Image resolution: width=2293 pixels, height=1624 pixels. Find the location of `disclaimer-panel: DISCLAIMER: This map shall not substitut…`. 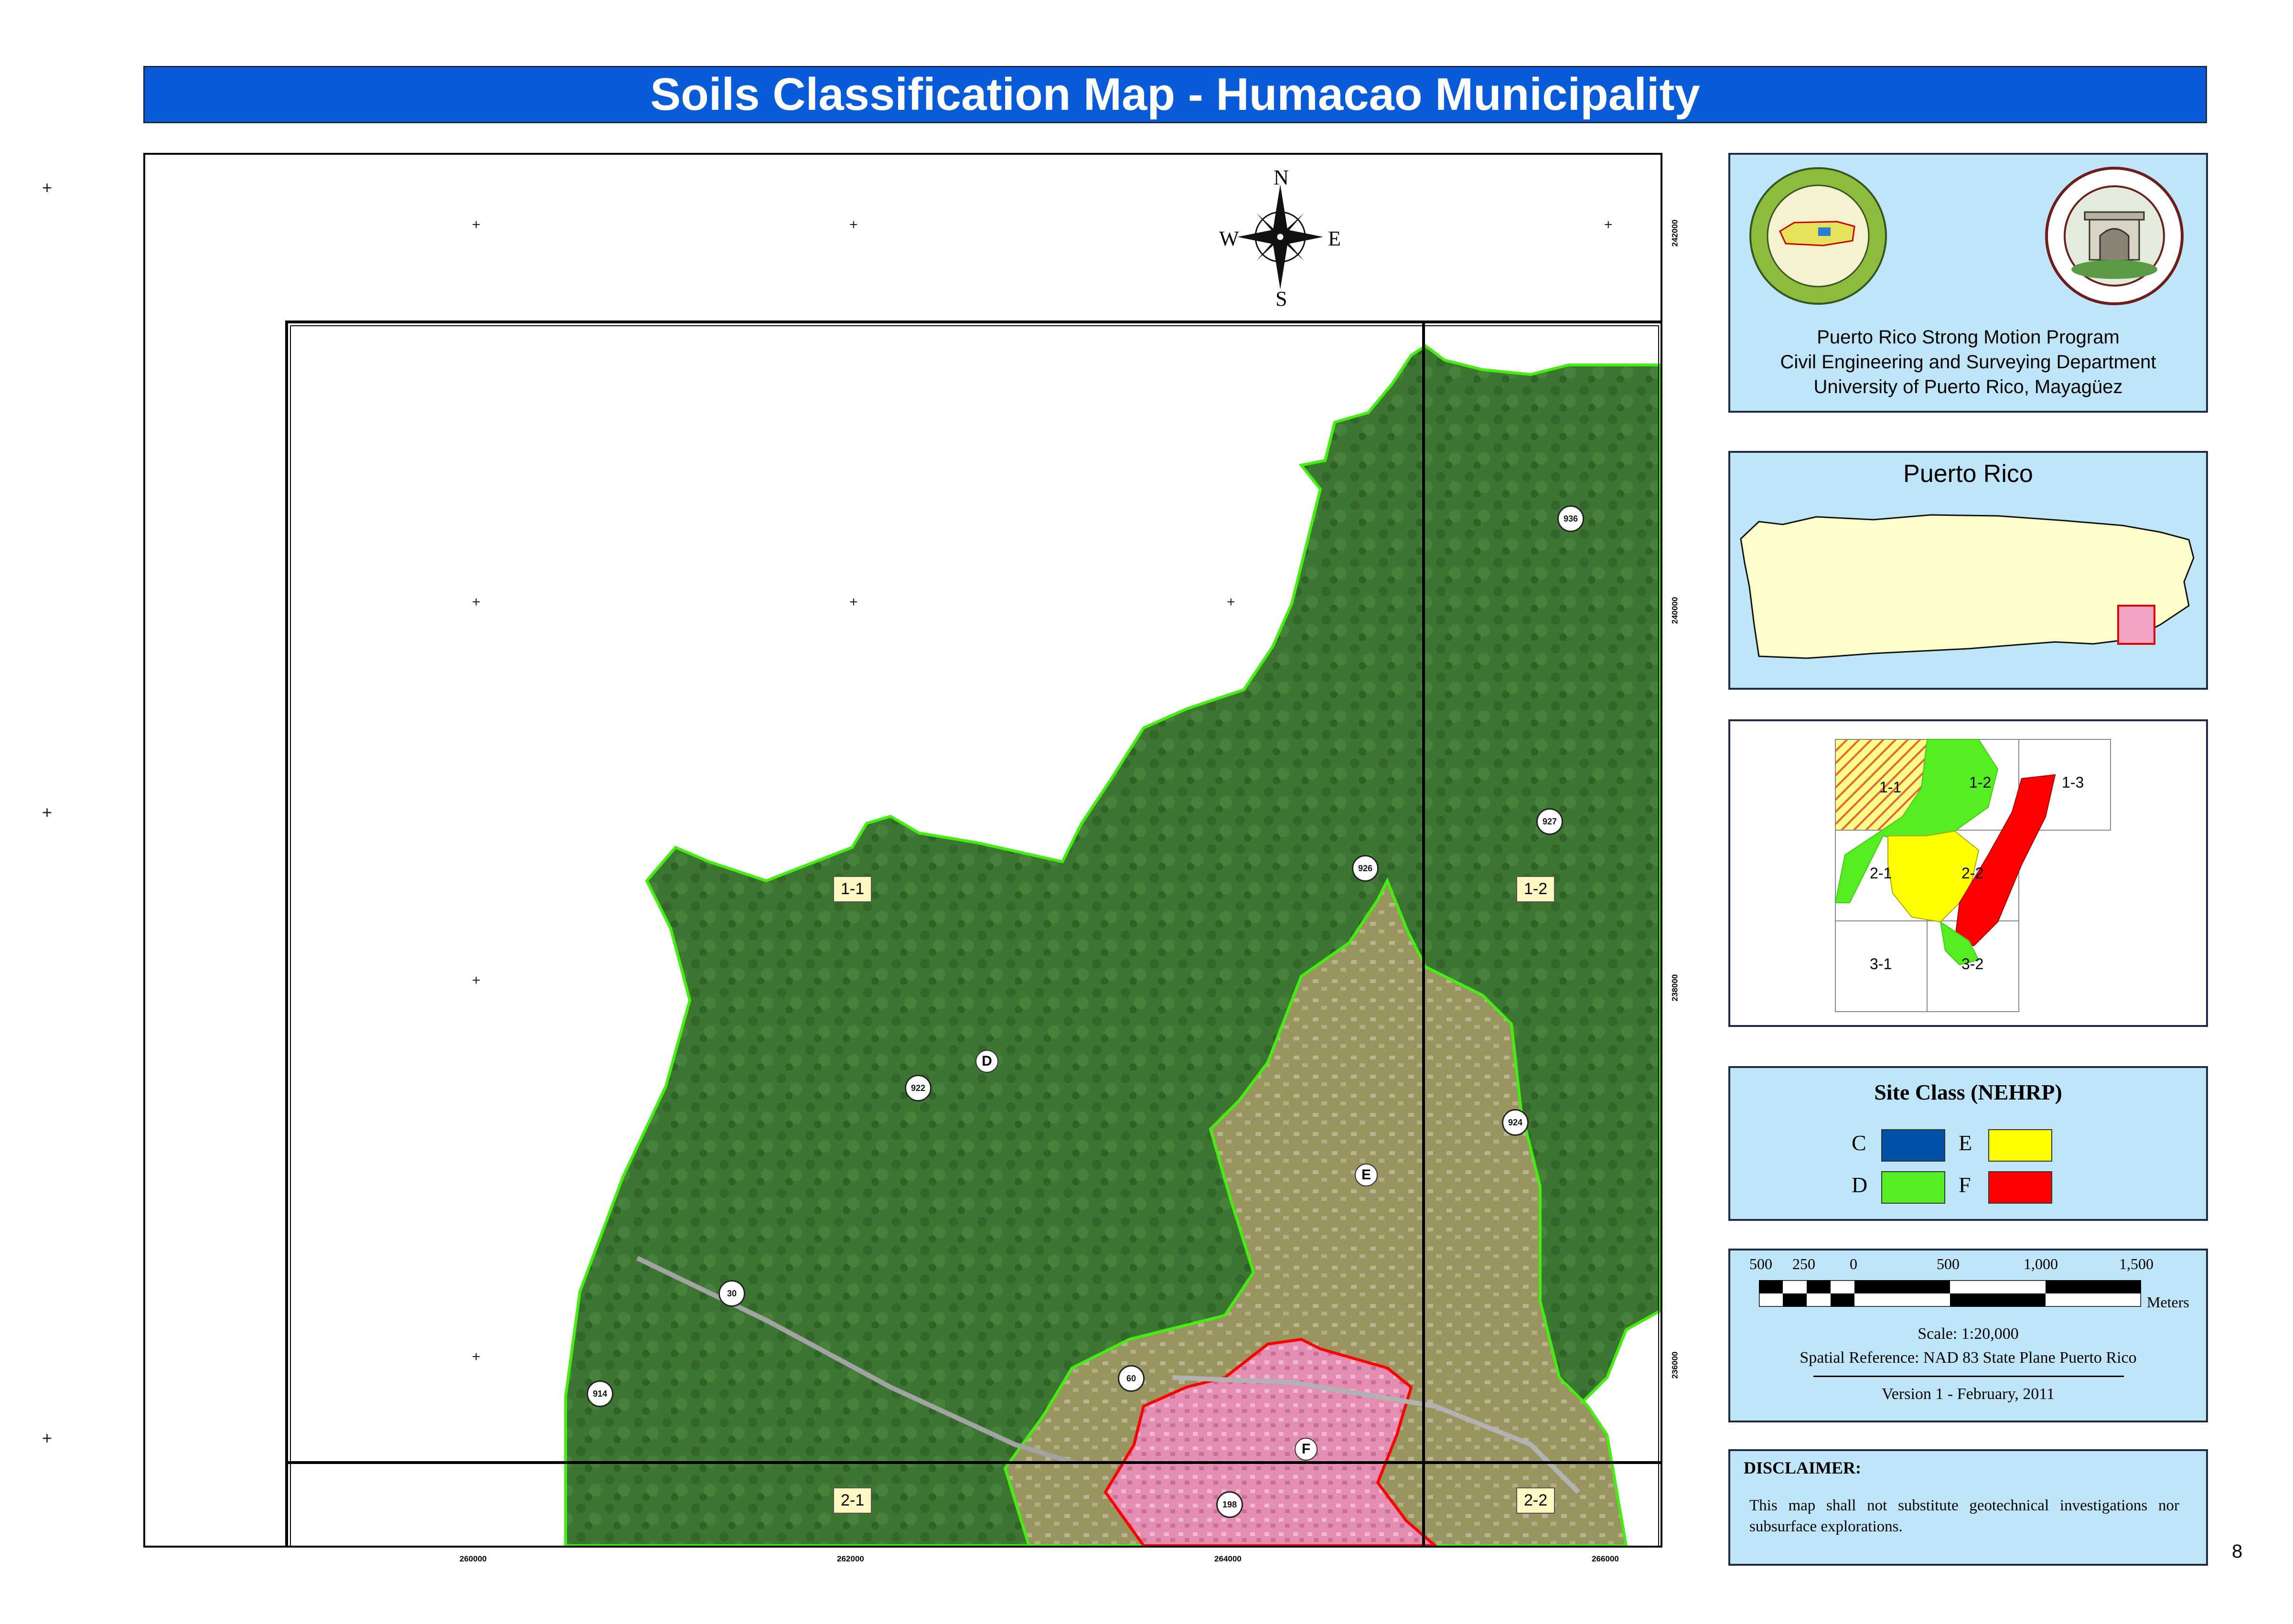

disclaimer-panel: DISCLAIMER: This map shall not substitut… is located at coordinates (1968, 1508).